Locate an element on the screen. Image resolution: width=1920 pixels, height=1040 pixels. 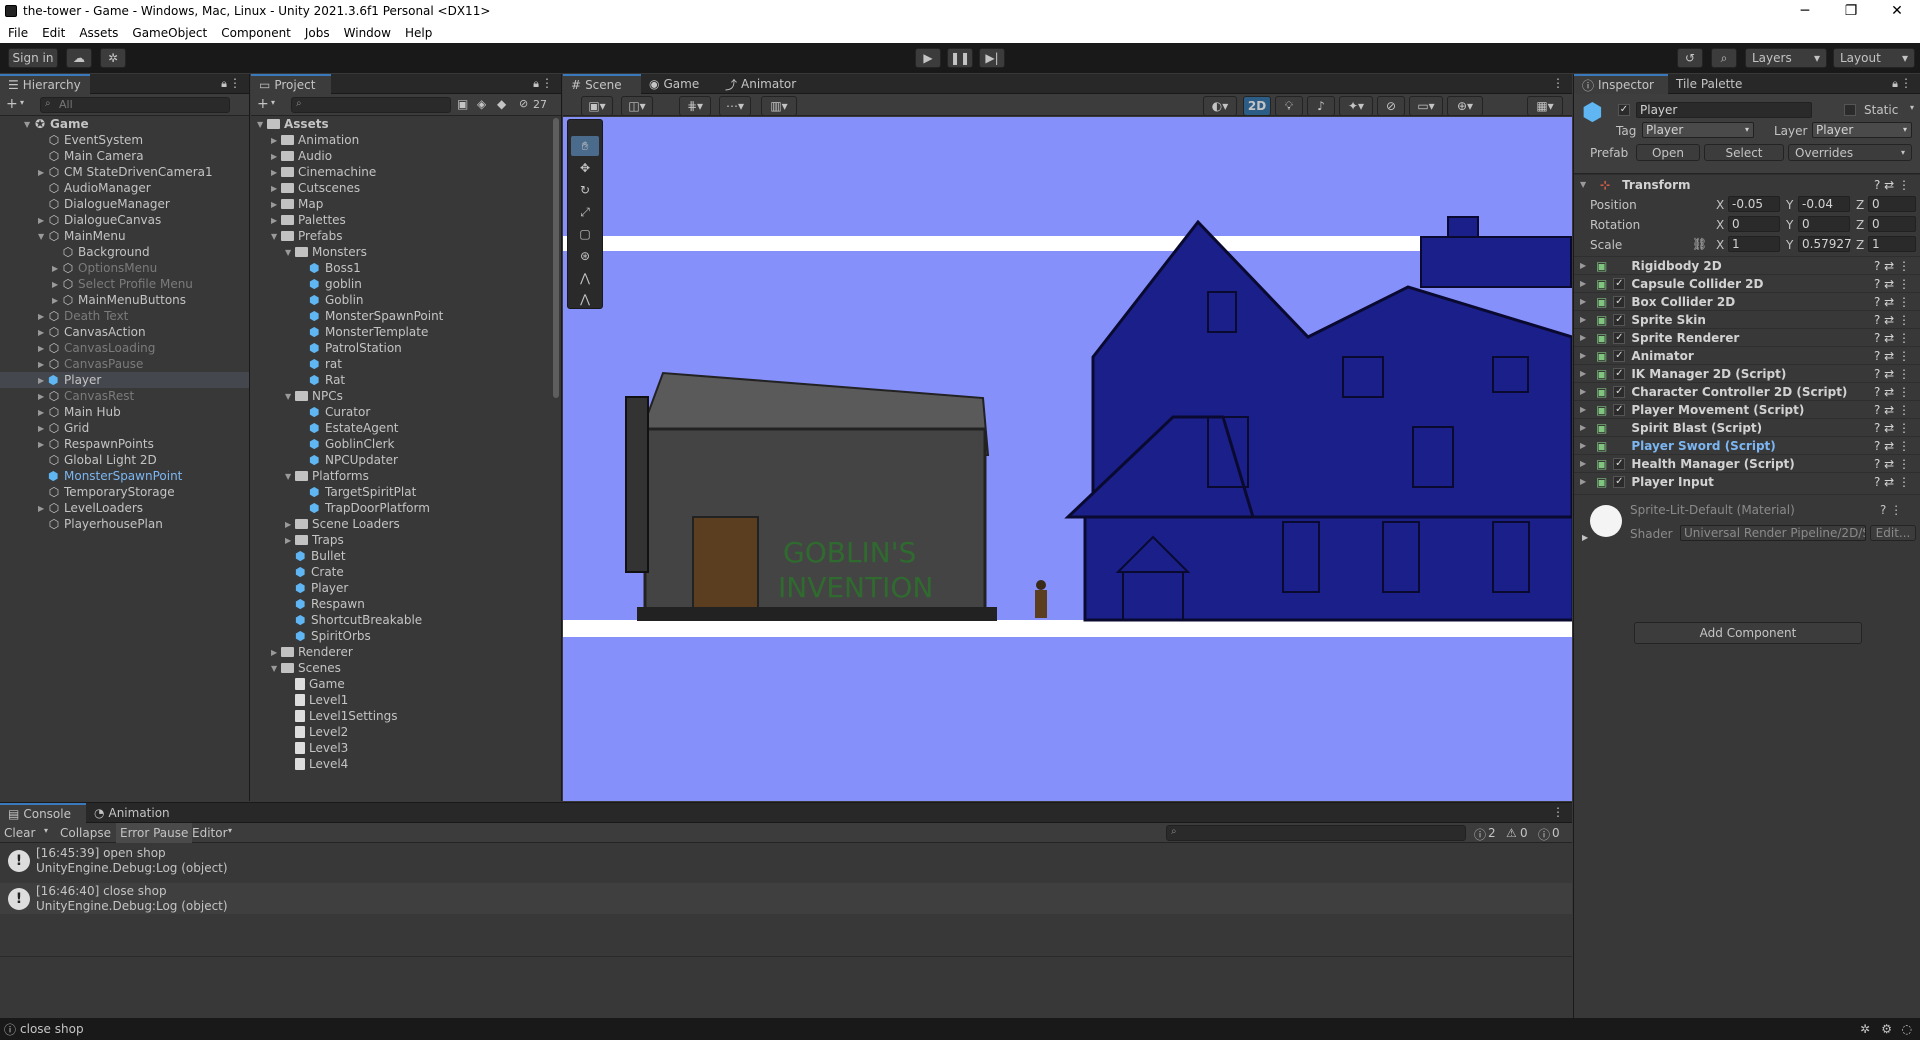
play-button: ▶ is located at coordinates (928, 58).